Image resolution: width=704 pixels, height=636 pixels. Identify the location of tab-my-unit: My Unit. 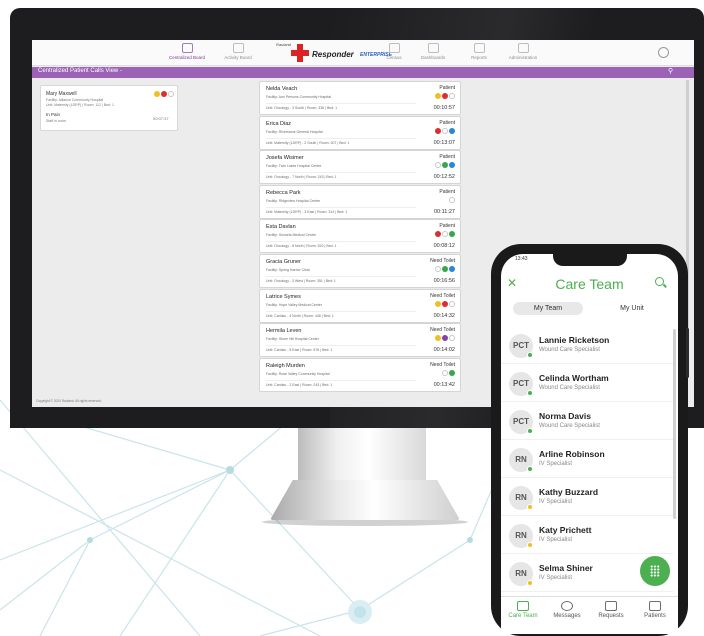
(632, 308).